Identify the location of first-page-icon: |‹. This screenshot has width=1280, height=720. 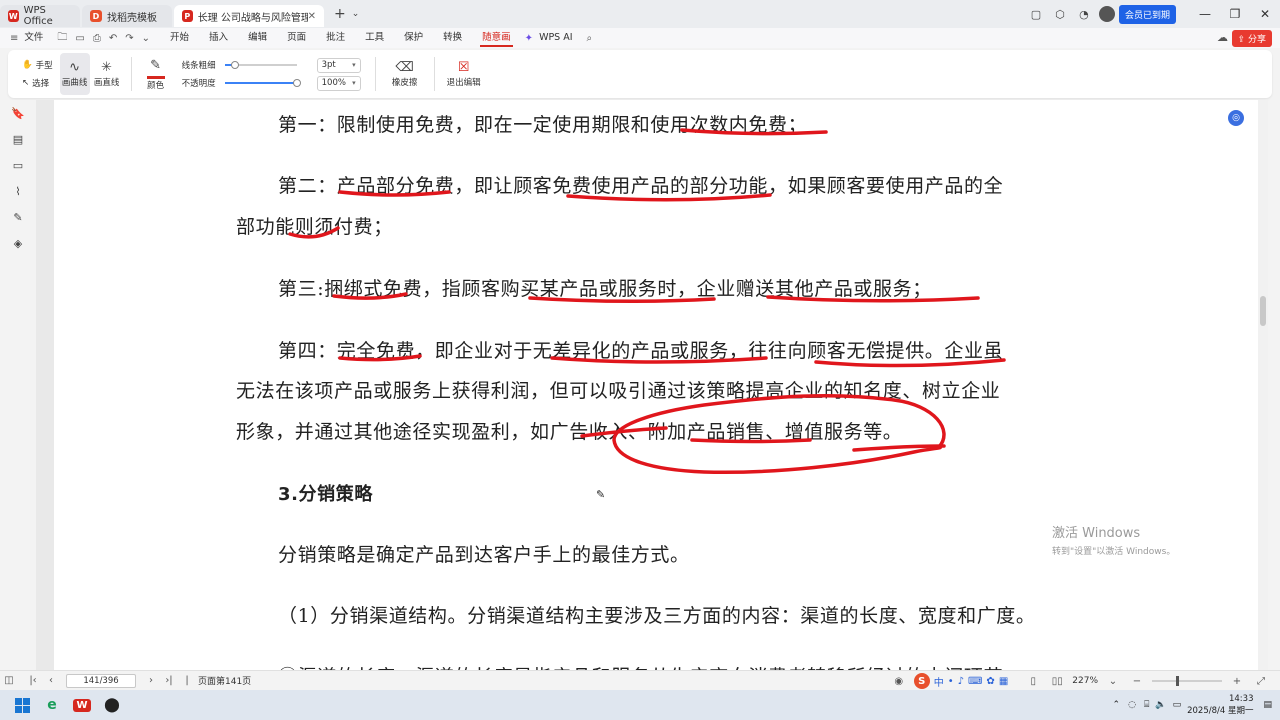
(33, 680).